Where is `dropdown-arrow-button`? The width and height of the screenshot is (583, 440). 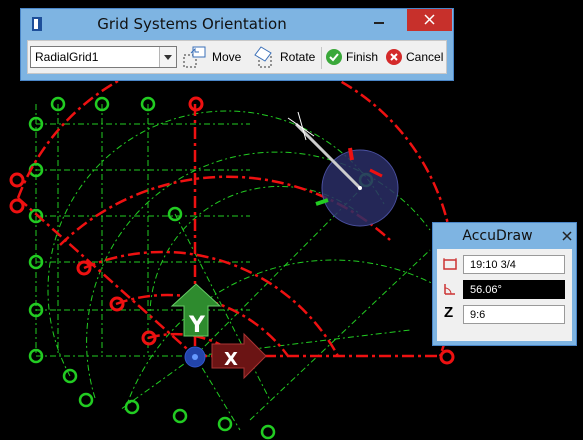 dropdown-arrow-button is located at coordinates (167, 57).